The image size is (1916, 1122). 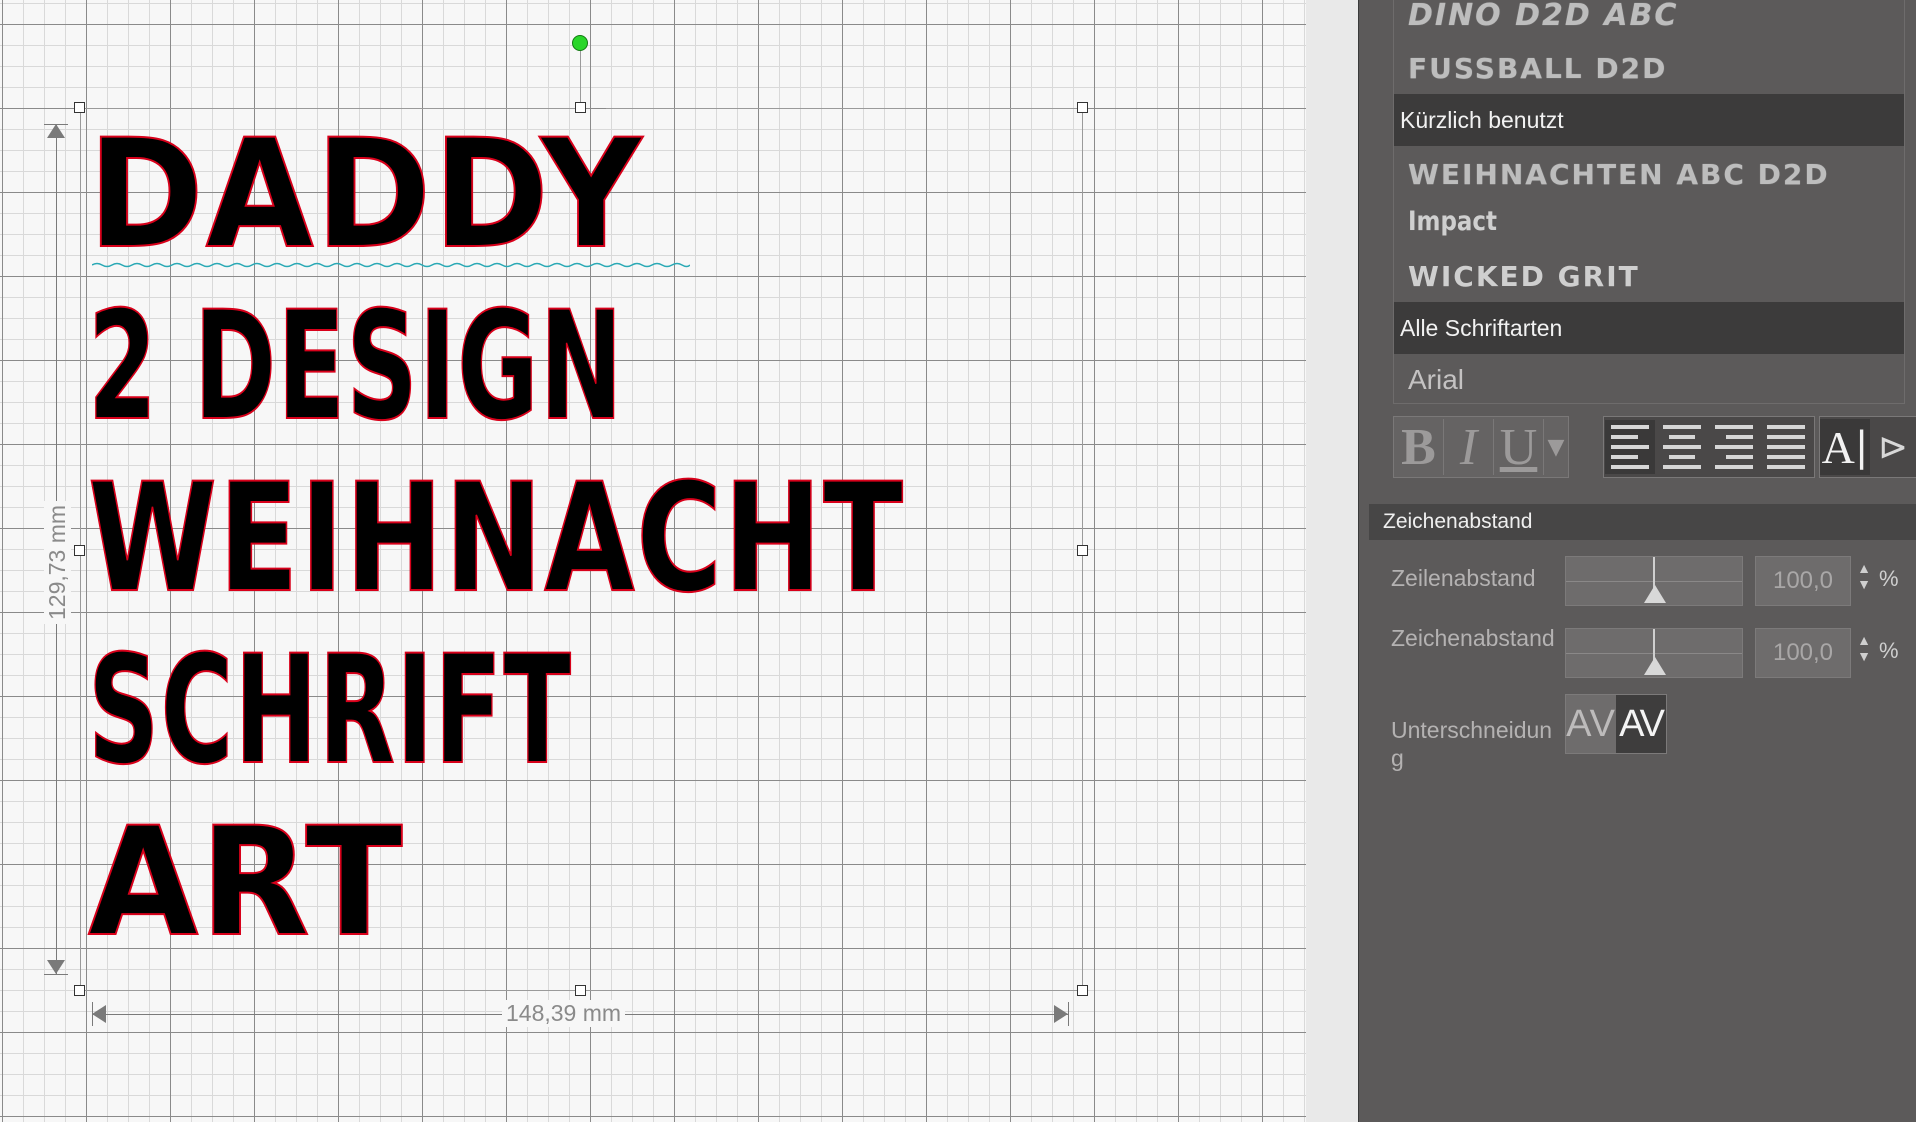 I want to click on char-spacing-unit: %, so click(x=1889, y=650).